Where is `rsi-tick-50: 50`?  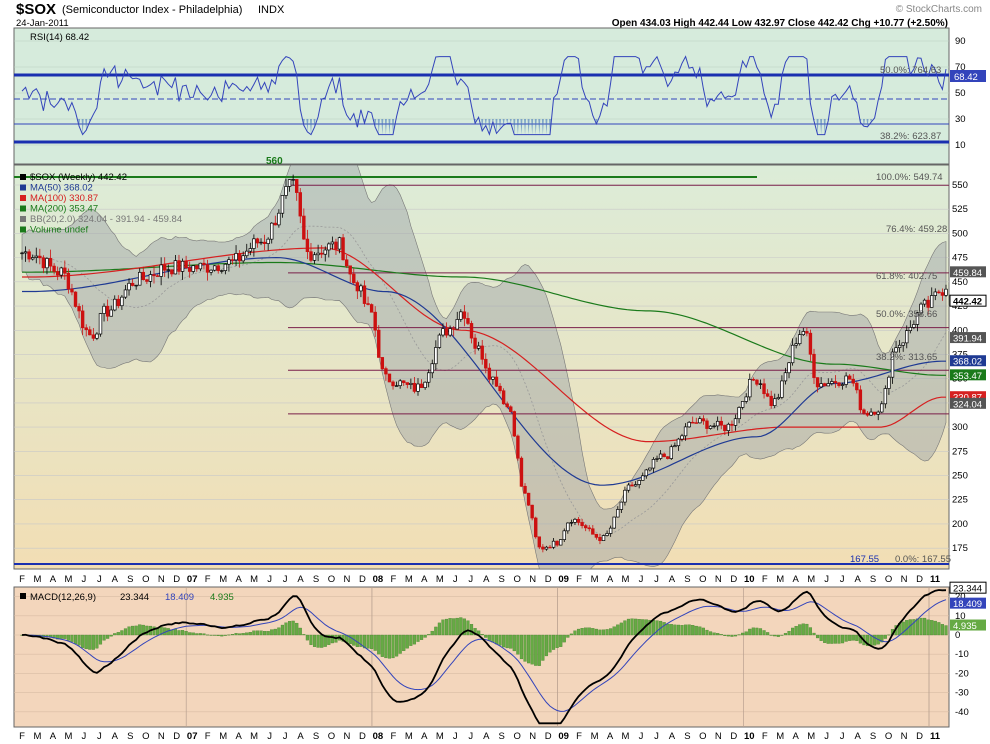 rsi-tick-50: 50 is located at coordinates (960, 93).